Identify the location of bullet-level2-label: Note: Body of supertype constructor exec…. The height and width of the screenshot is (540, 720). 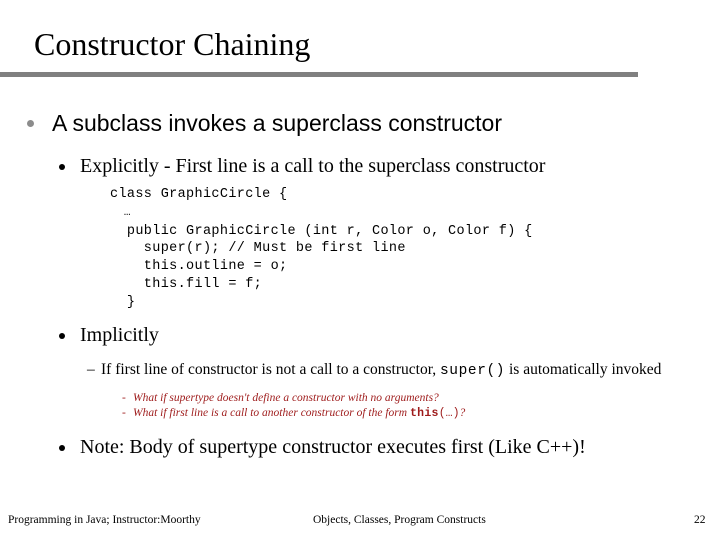
(333, 446).